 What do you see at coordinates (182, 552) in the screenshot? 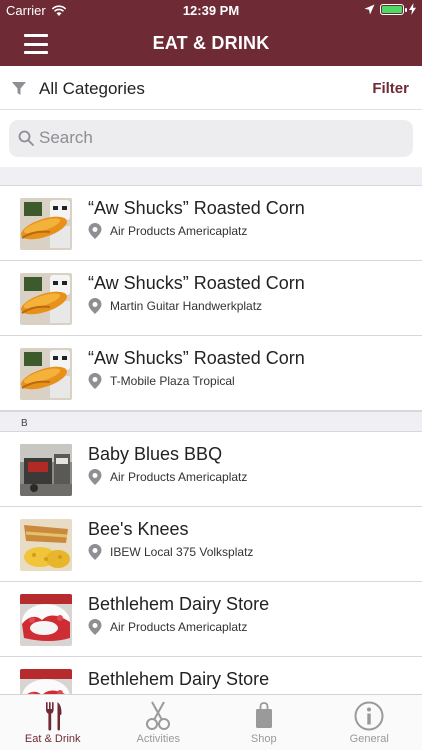
I see `vendor-location: IBEW Local 375 Volksplatz` at bounding box center [182, 552].